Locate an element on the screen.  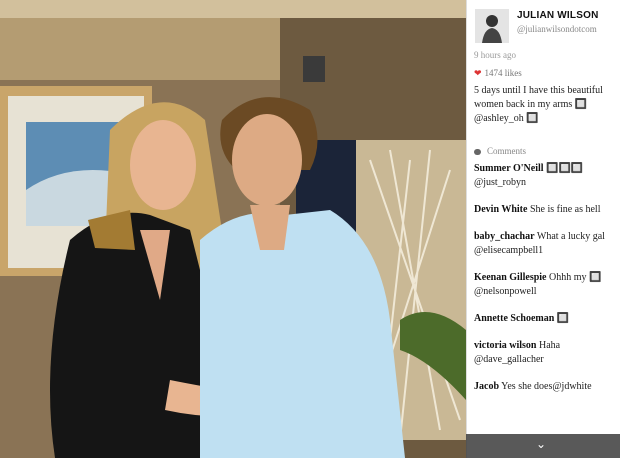
scroll-more-button: ⌄ is located at coordinates (543, 446).